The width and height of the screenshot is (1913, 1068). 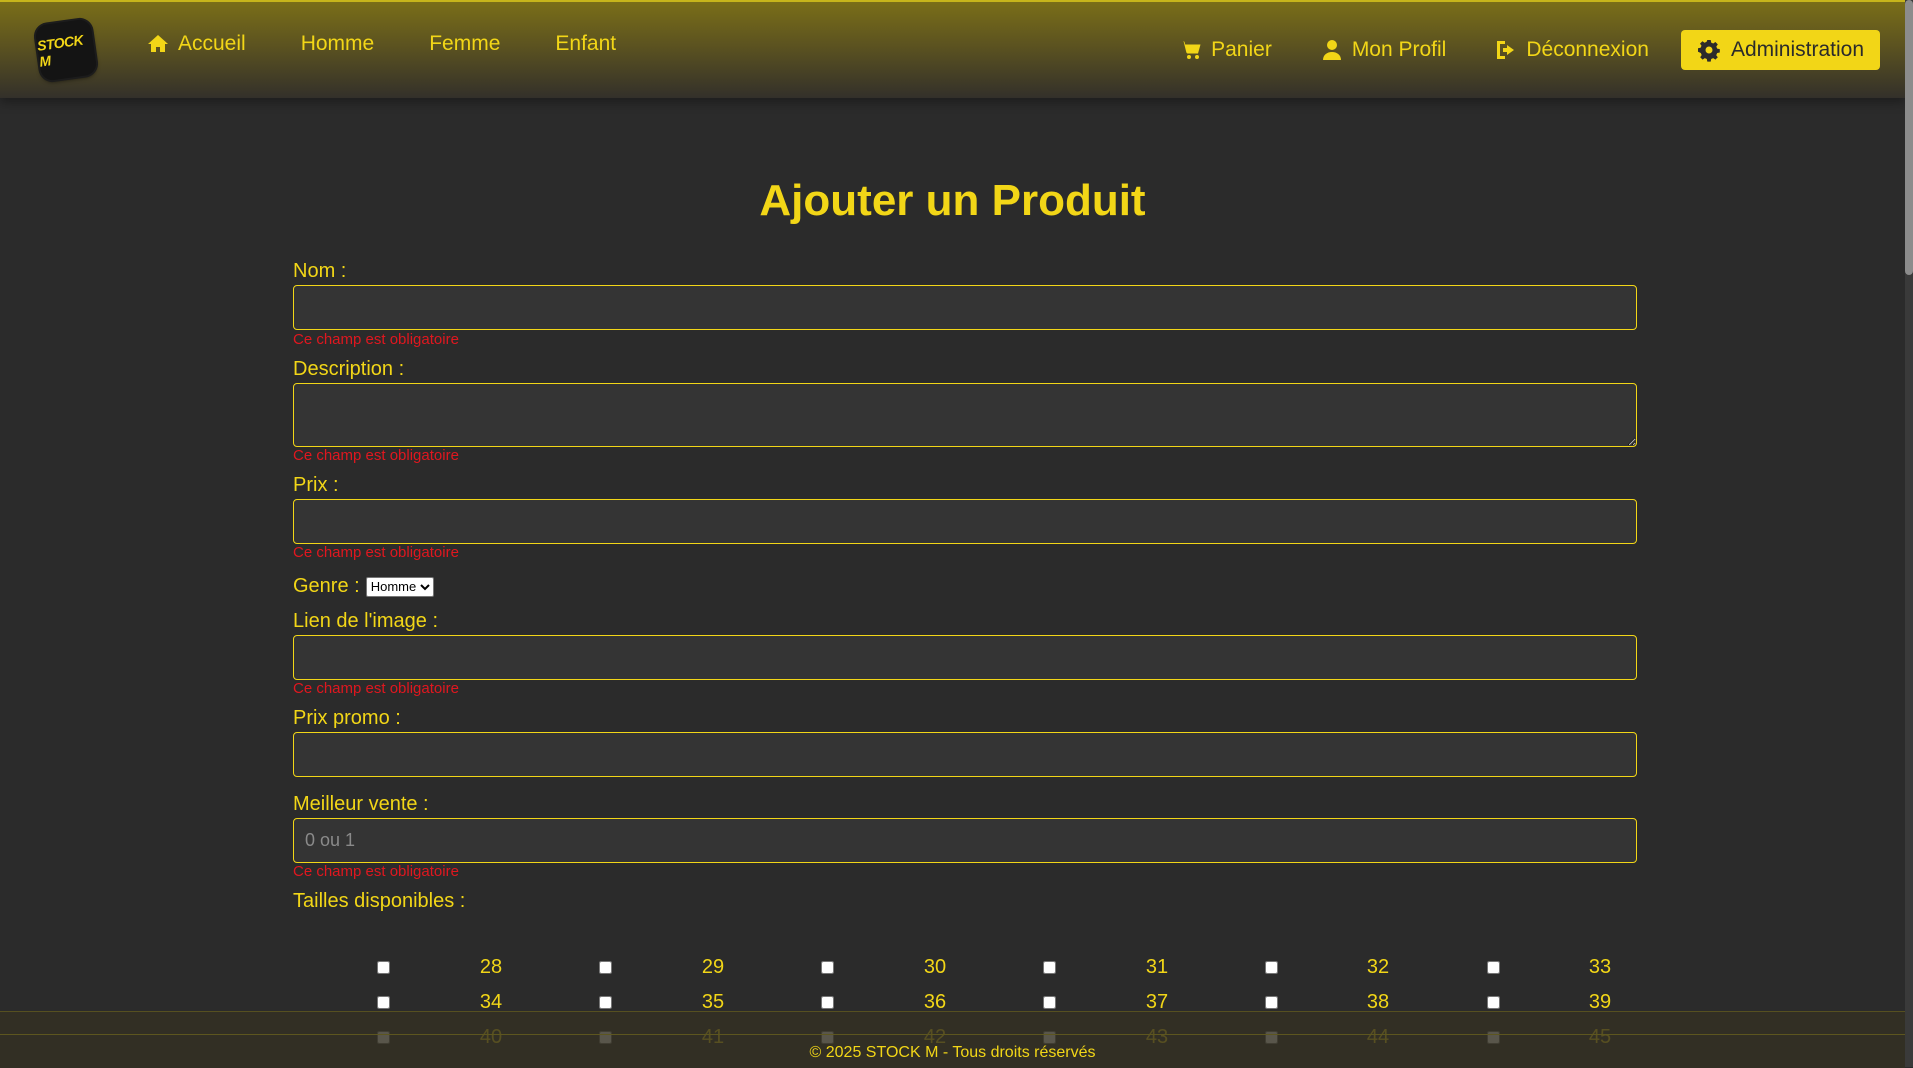 I want to click on size-label-31: 31, so click(x=1157, y=967).